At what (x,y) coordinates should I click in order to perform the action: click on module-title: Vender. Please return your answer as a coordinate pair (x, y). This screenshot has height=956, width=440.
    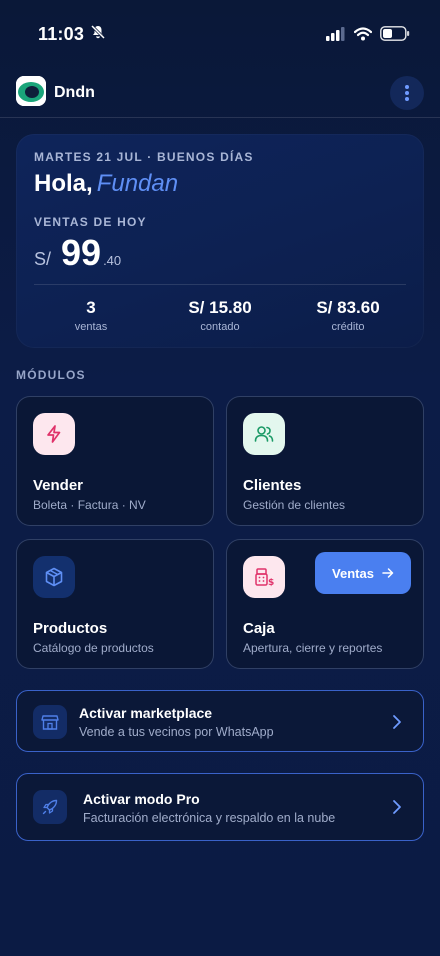
    Looking at the image, I should click on (58, 485).